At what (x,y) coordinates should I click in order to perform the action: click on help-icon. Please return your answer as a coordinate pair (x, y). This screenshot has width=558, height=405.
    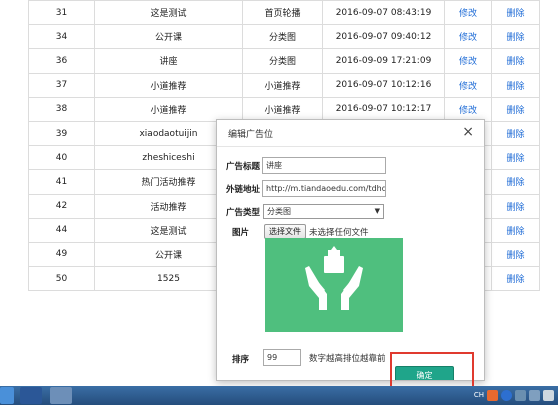
    Looking at the image, I should click on (506, 395).